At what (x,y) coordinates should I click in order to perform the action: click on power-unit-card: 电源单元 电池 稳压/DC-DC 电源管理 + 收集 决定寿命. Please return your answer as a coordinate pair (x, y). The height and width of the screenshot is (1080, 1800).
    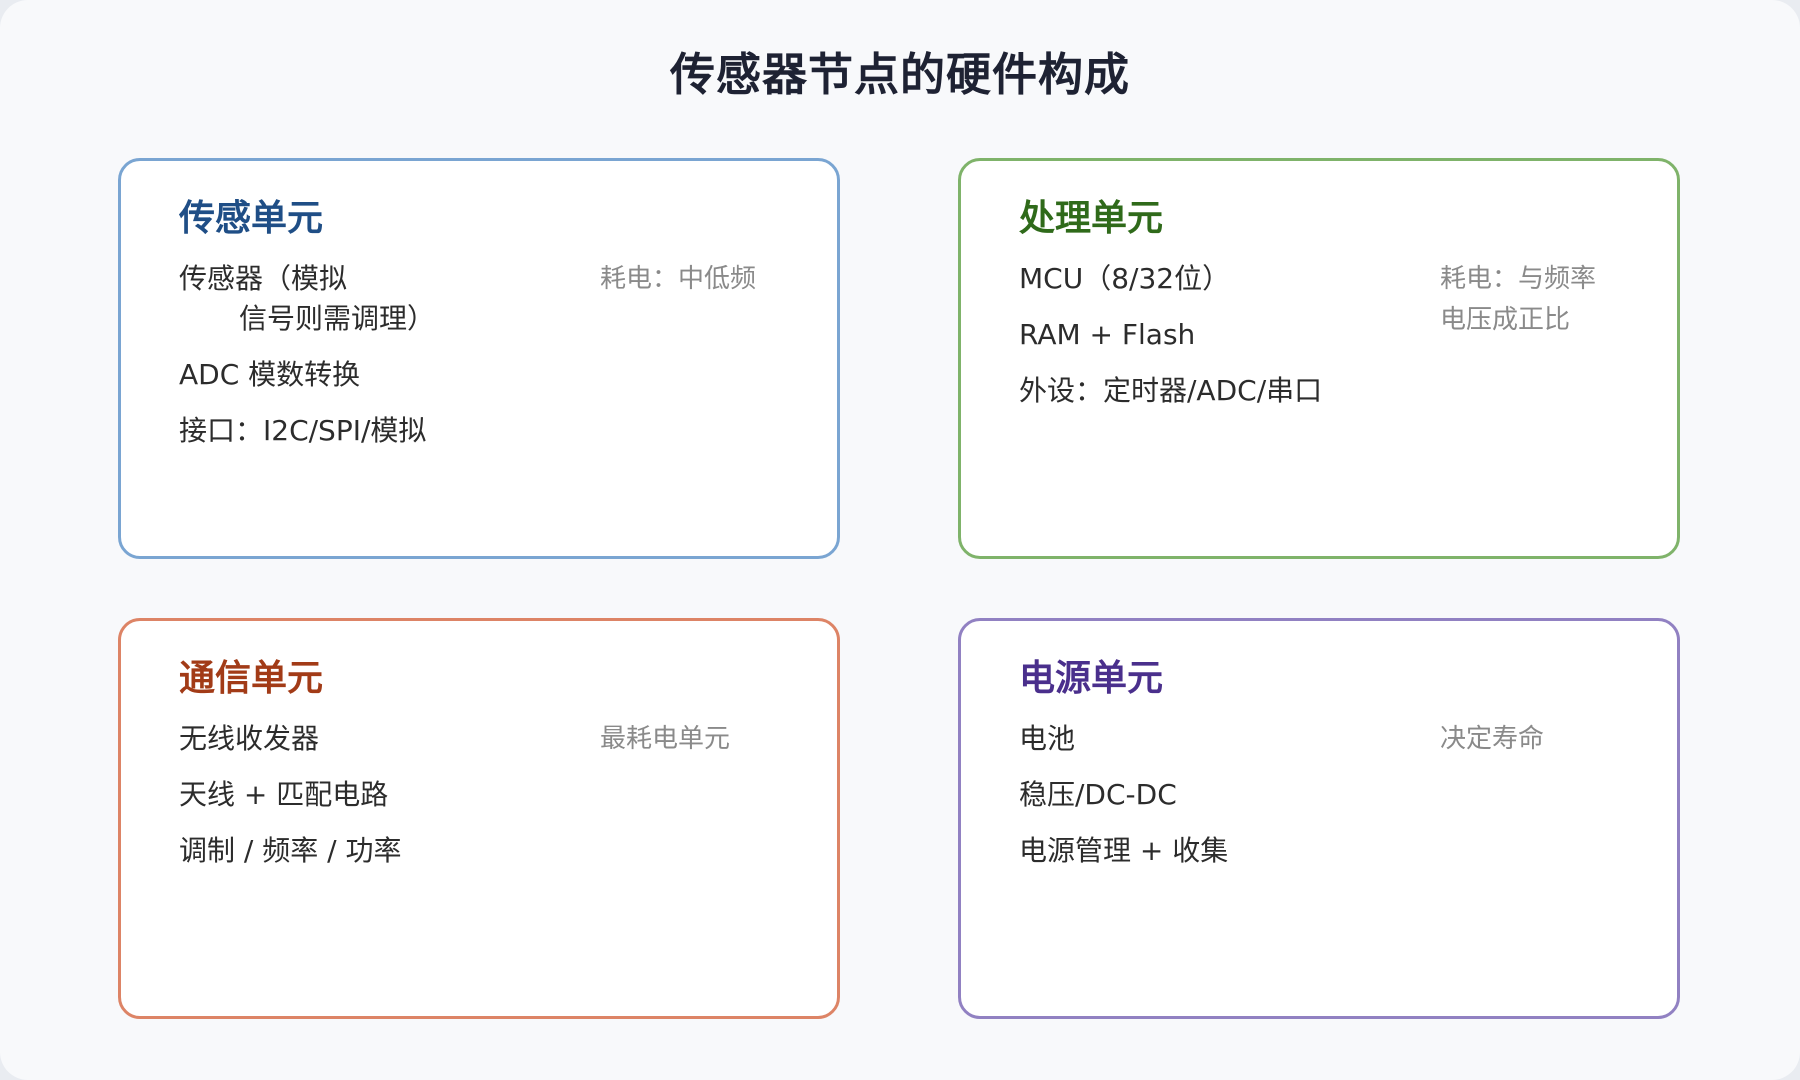
    Looking at the image, I should click on (1319, 818).